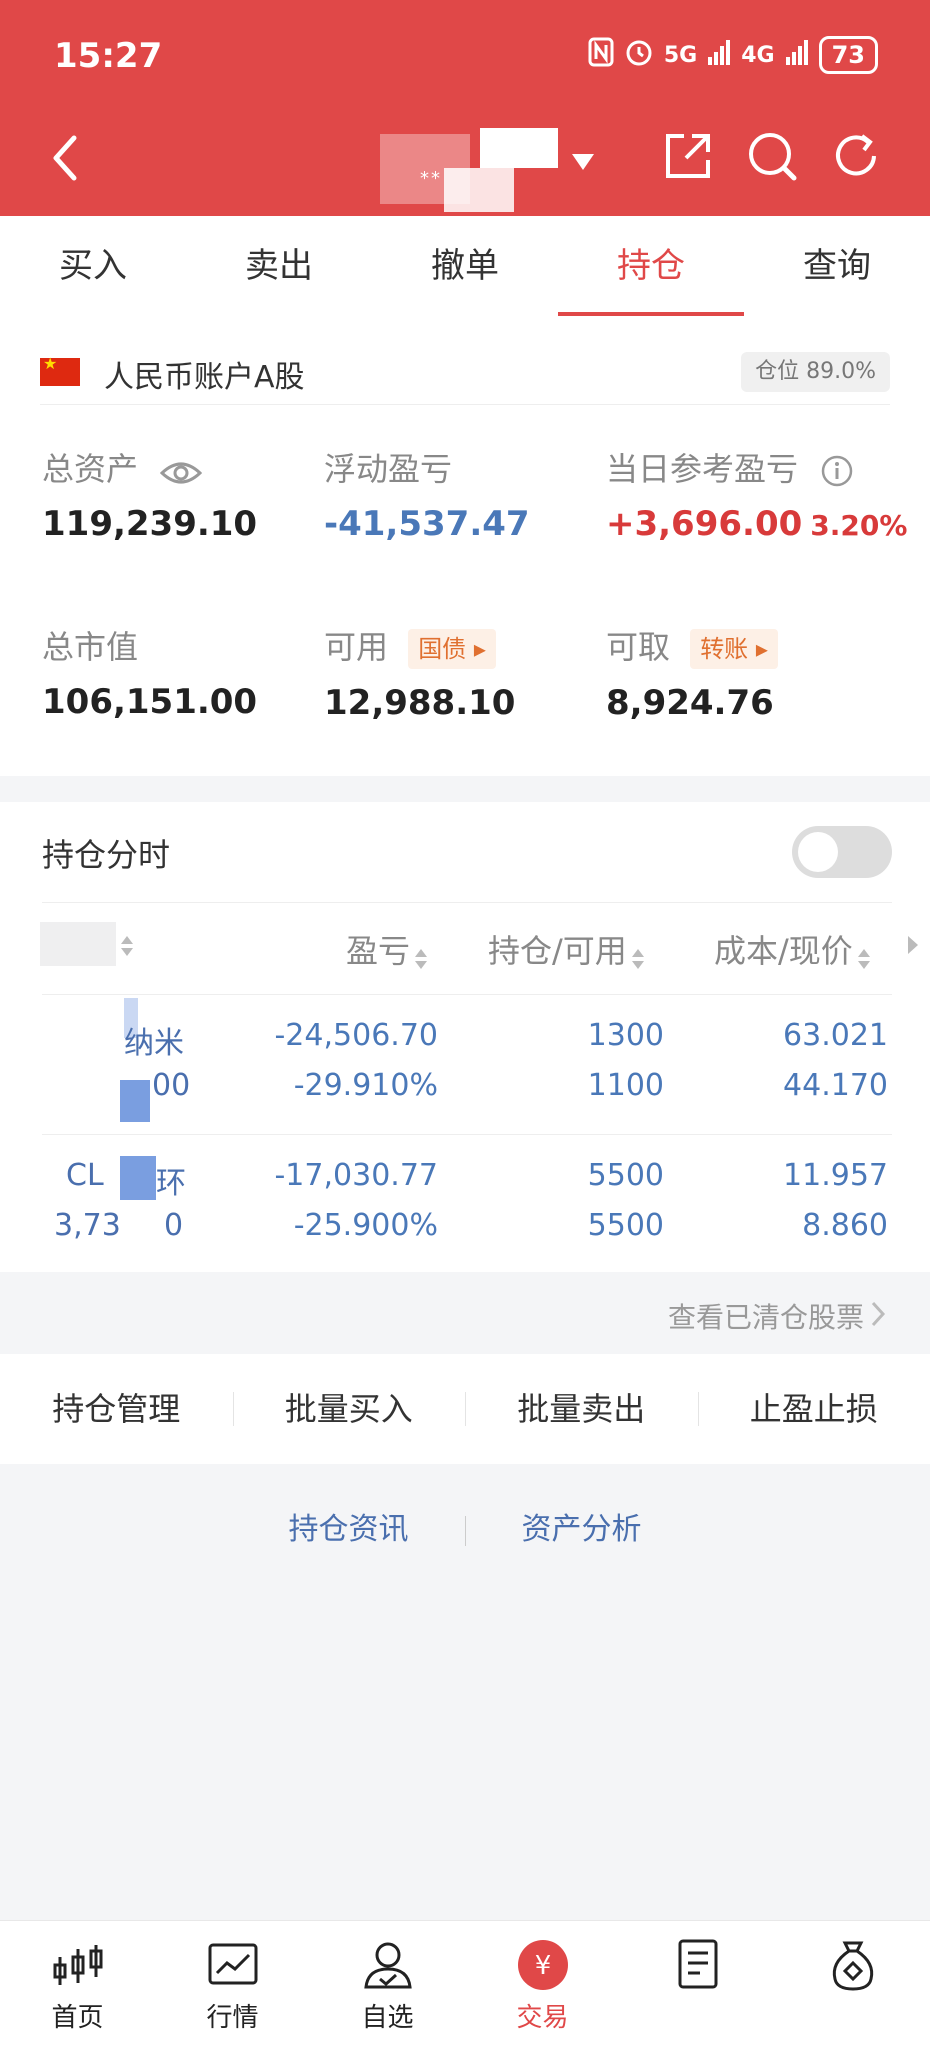 Image resolution: width=930 pixels, height=2049 pixels. What do you see at coordinates (680, 55) in the screenshot?
I see `signal-5g-label: 5G` at bounding box center [680, 55].